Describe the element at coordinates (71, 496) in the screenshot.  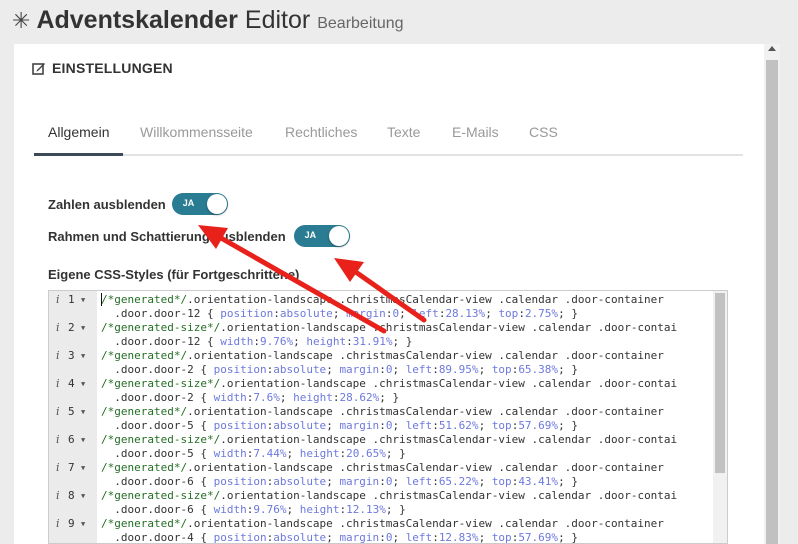
I see `line-number: i 8 ▼` at that location.